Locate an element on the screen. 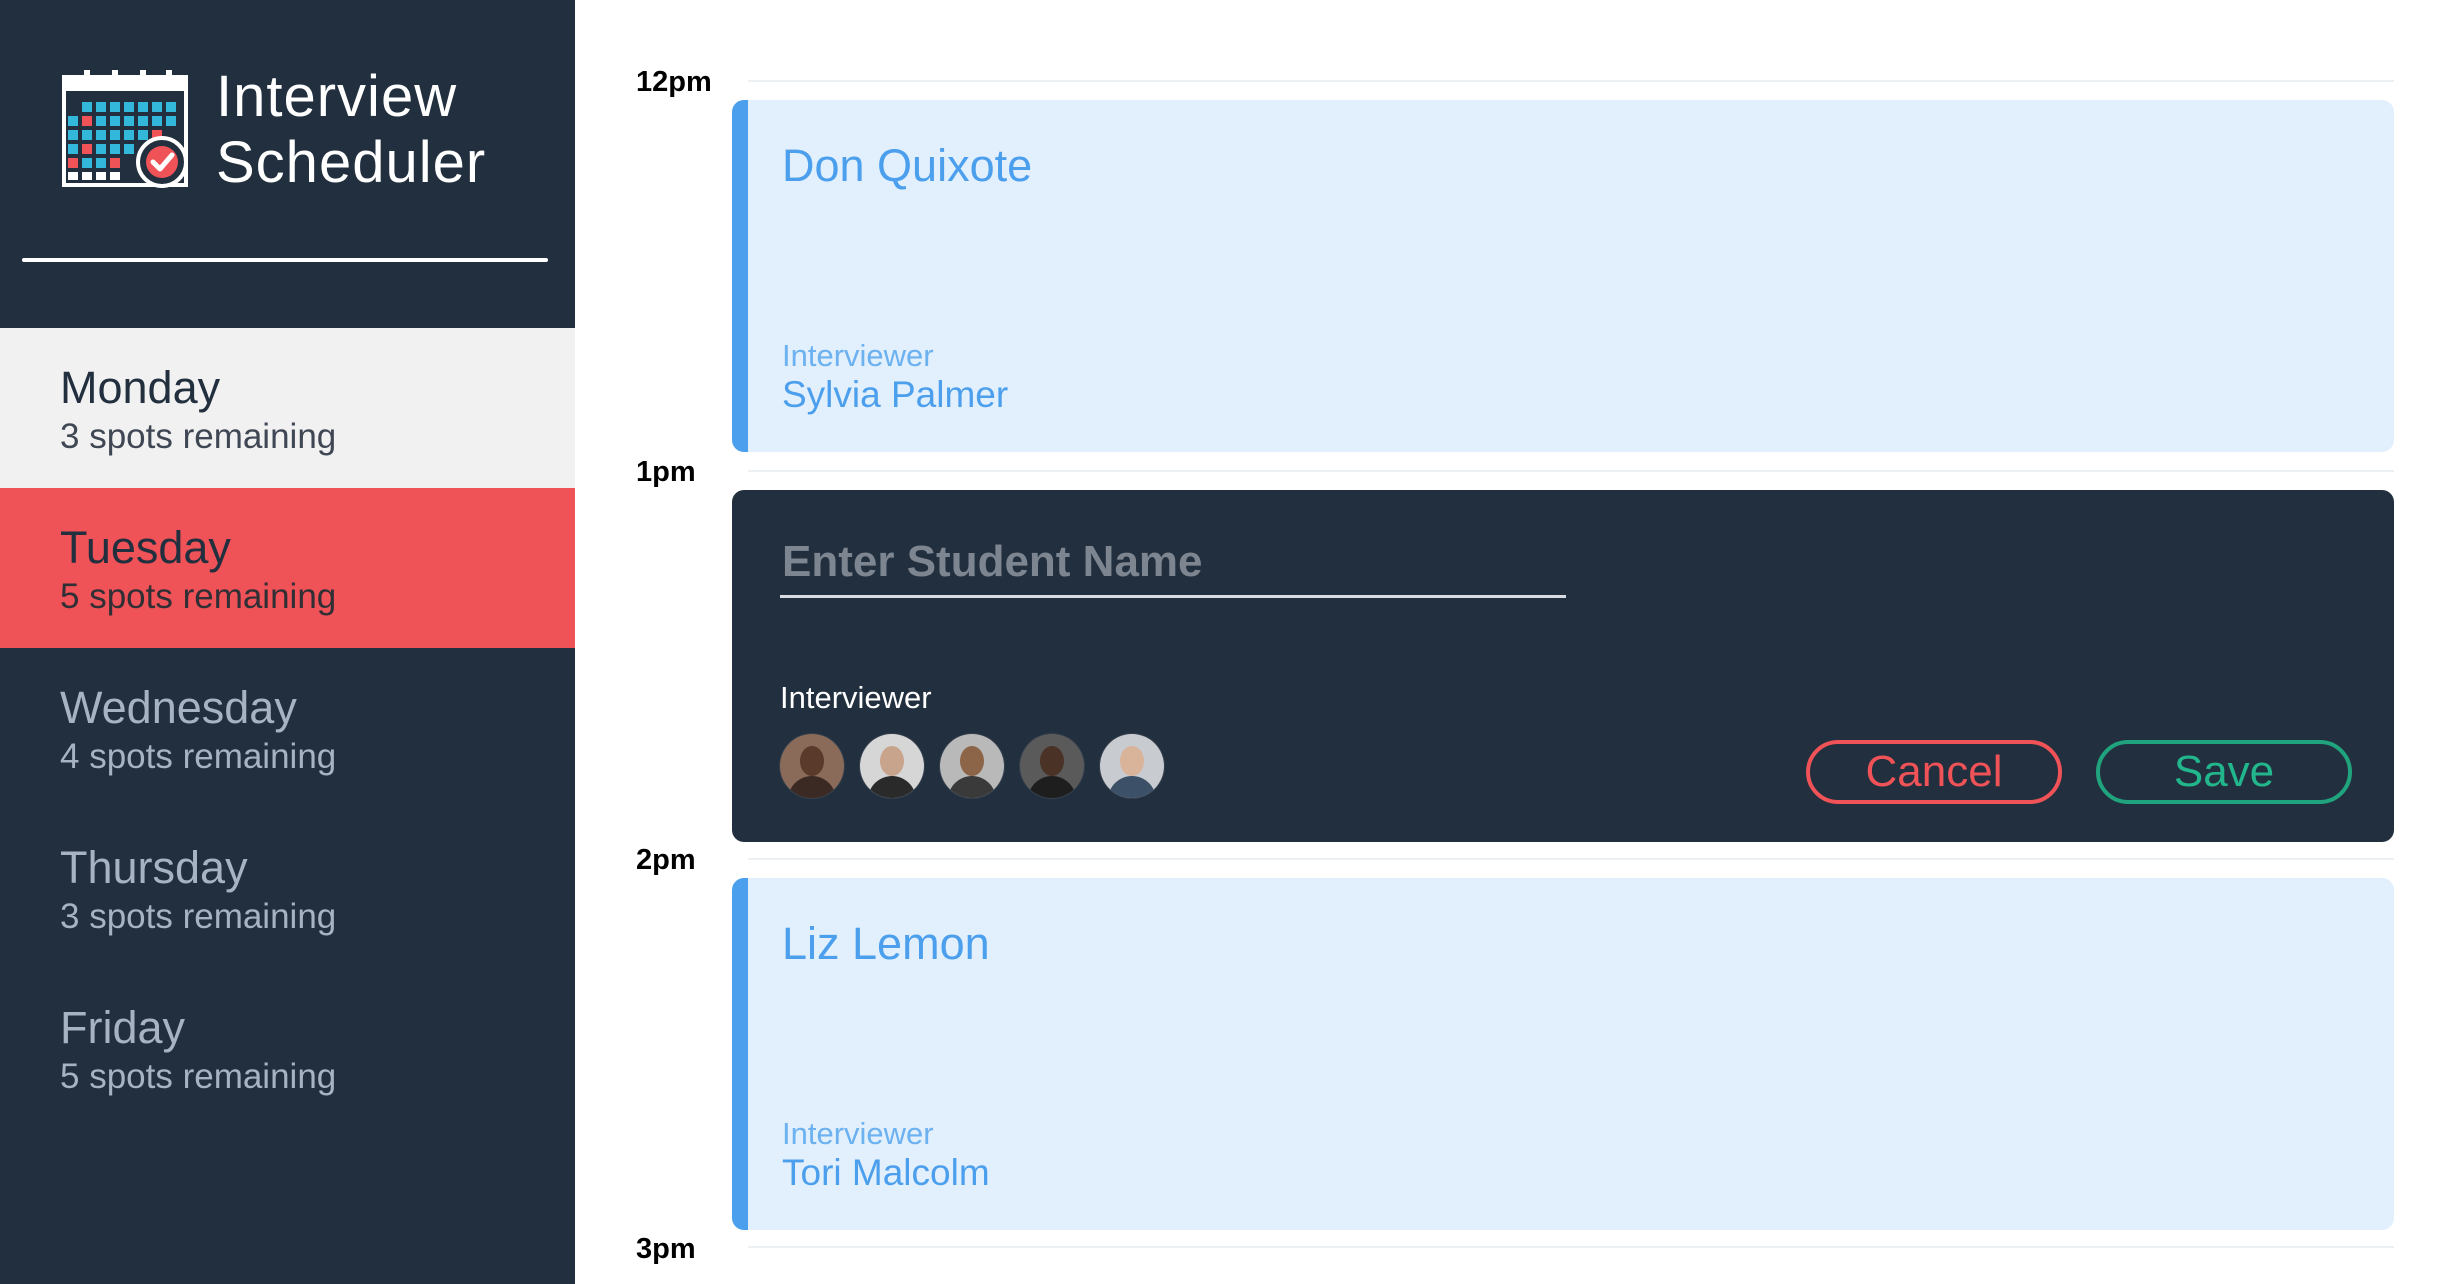 This screenshot has width=2438, height=1284. day-item-tuesday: Tuesday 5 spots remaining is located at coordinates (287, 568).